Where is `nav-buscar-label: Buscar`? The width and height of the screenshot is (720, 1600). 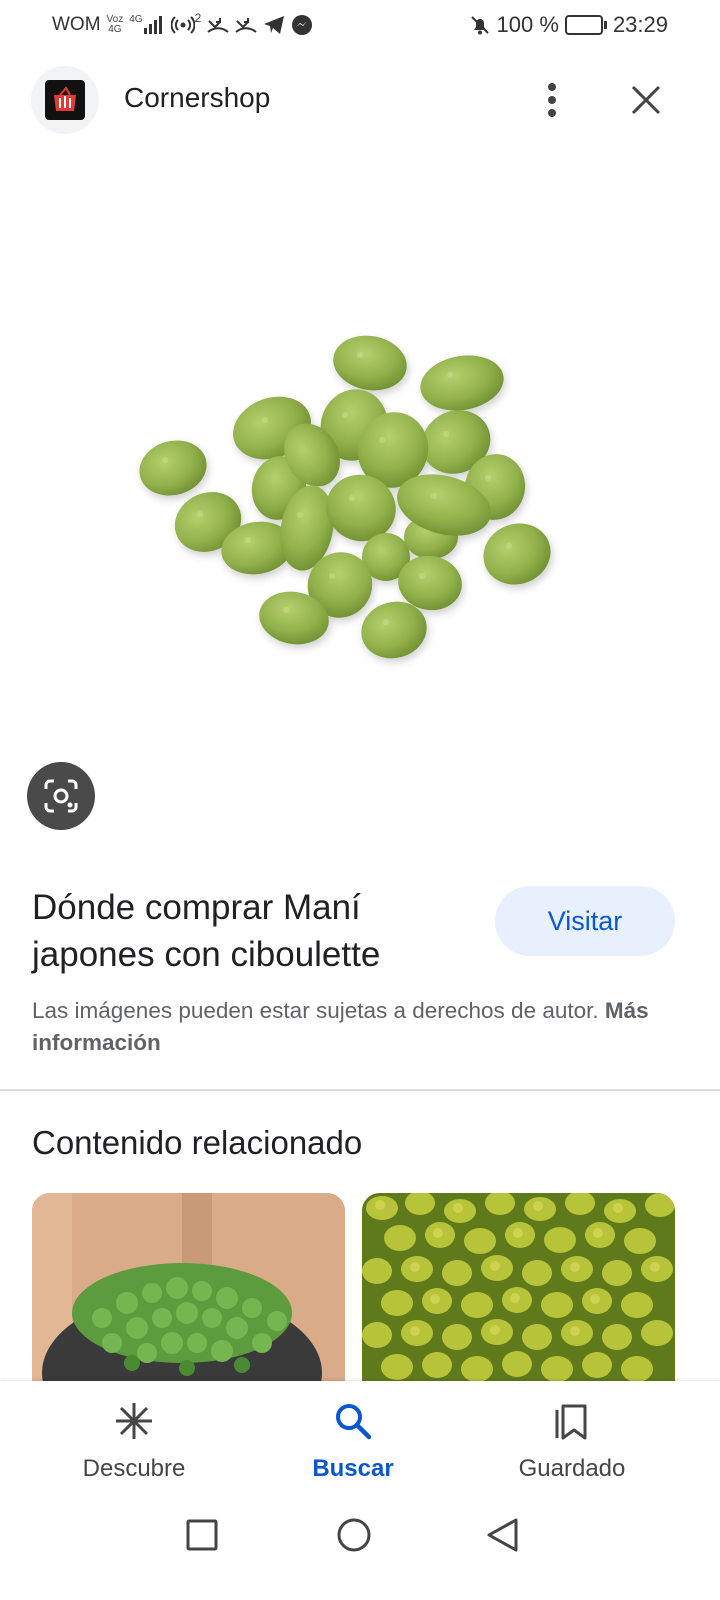
nav-buscar-label: Buscar is located at coordinates (353, 1468).